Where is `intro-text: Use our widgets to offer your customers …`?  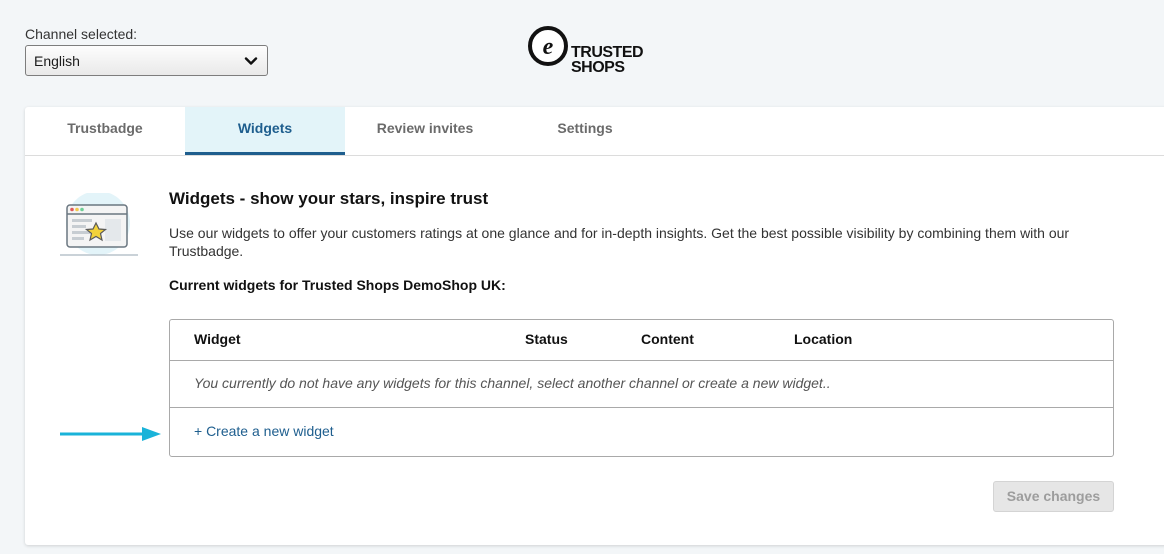 intro-text: Use our widgets to offer your customers … is located at coordinates (619, 242).